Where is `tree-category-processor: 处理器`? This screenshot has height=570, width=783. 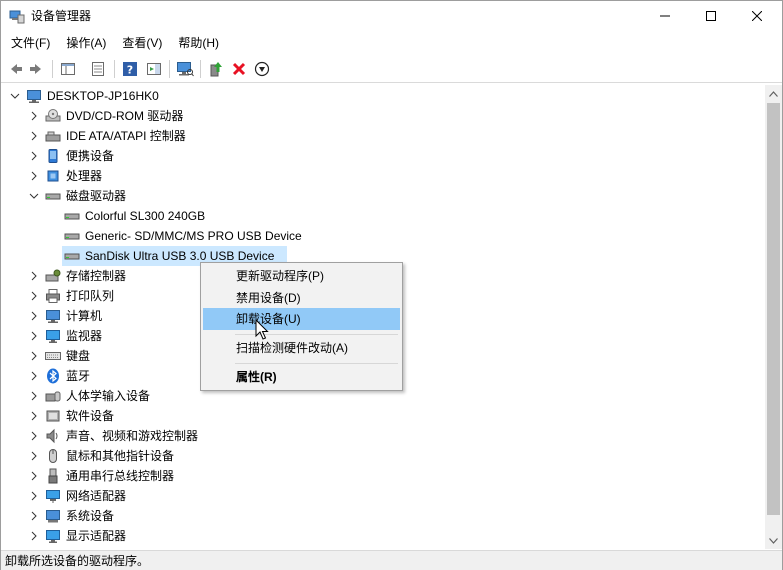 tree-category-processor: 处理器 is located at coordinates (383, 176).